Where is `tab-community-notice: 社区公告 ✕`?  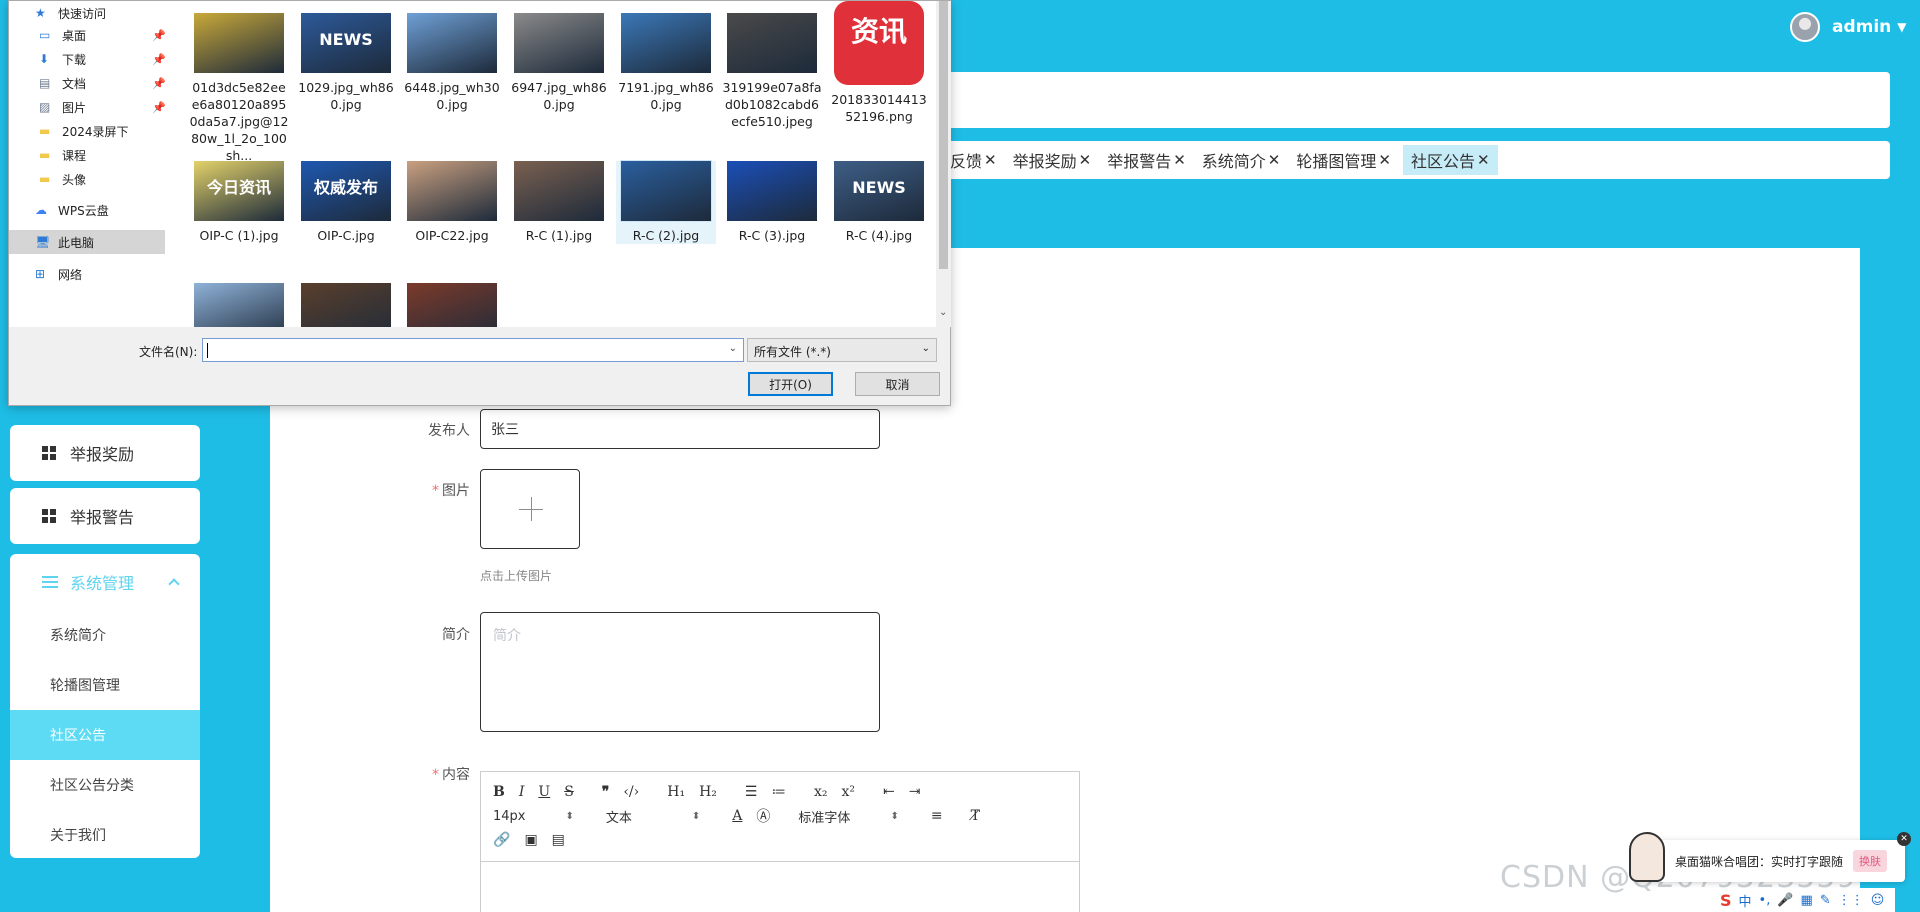 tab-community-notice: 社区公告 ✕ is located at coordinates (1450, 160).